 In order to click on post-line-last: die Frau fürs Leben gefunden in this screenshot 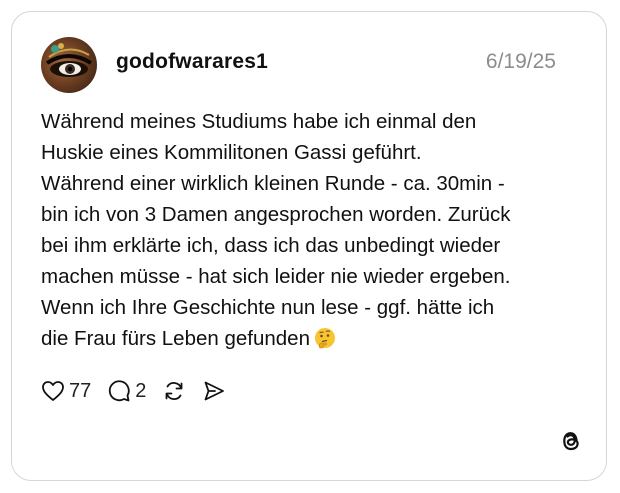, I will do `click(311, 338)`.